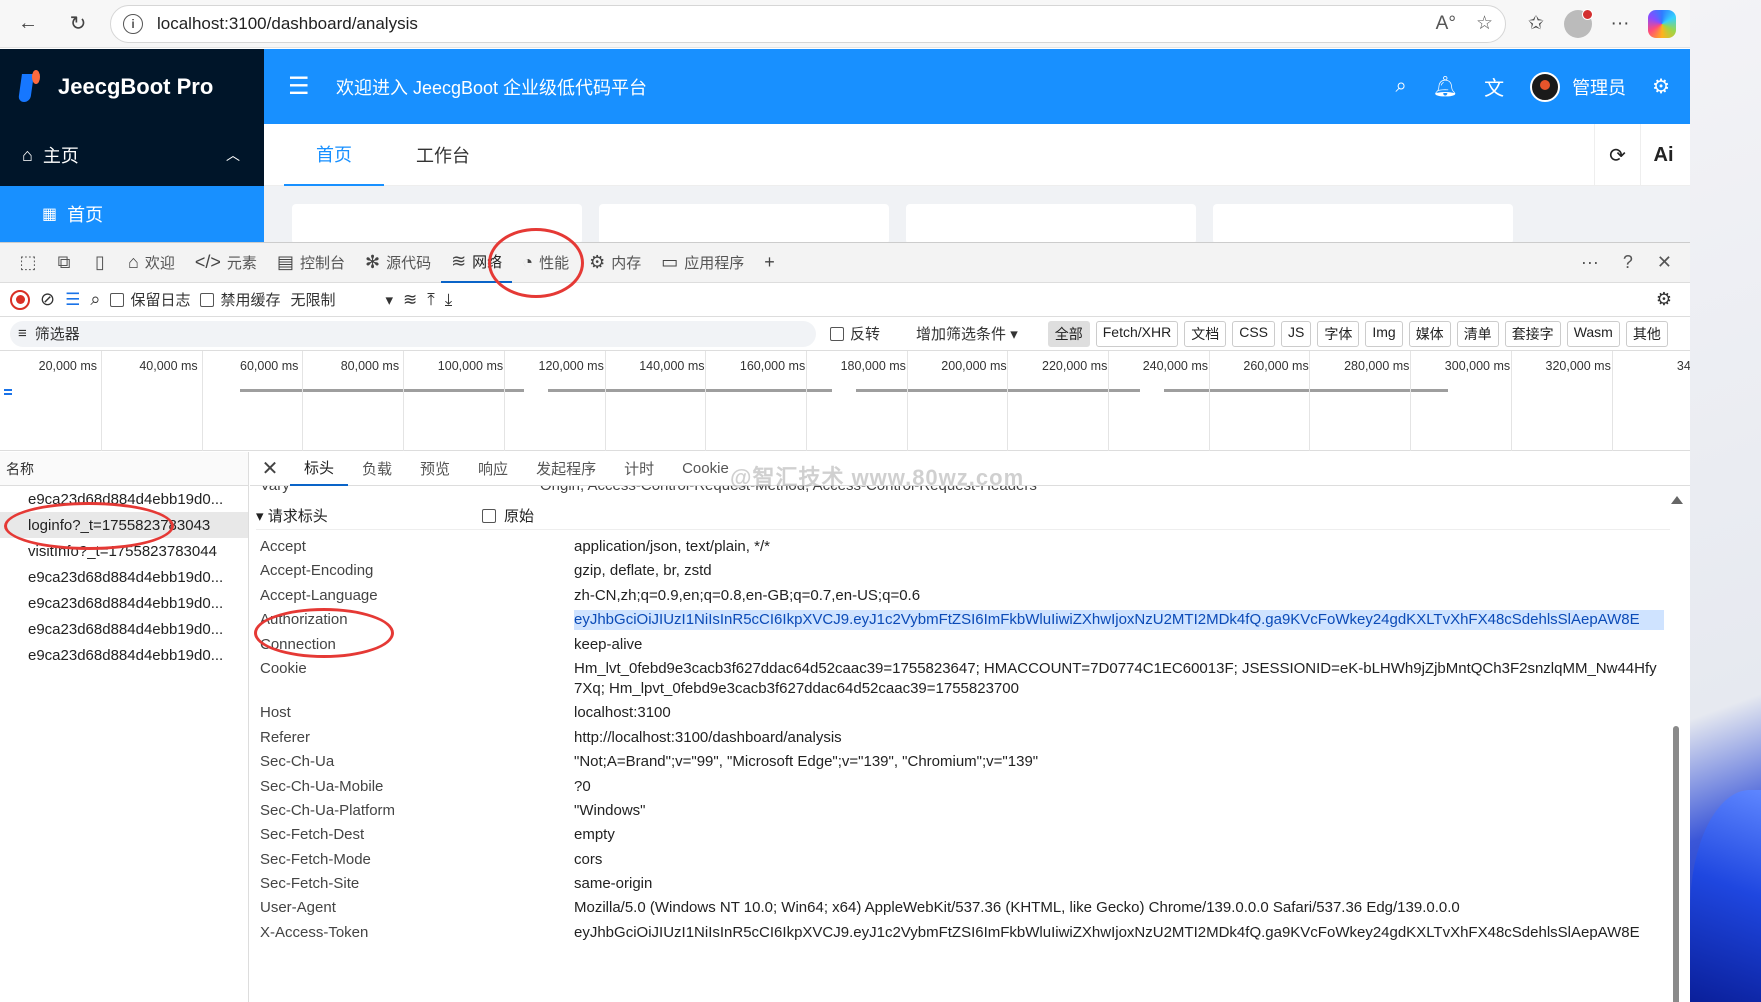 This screenshot has width=1761, height=1002. Describe the element at coordinates (1545, 86) in the screenshot. I see `user-avatar` at that location.